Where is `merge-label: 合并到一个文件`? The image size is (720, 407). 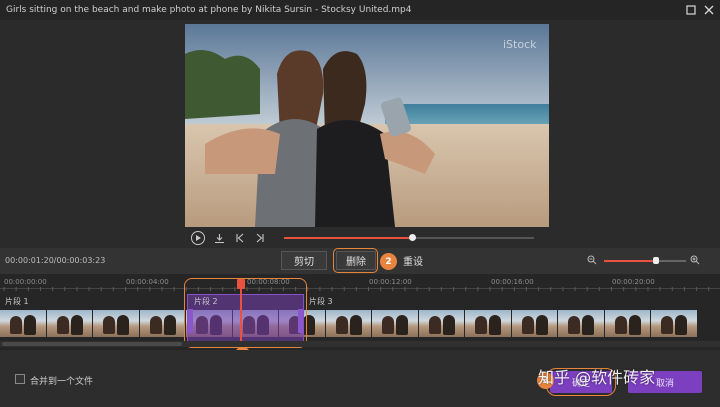 merge-label: 合并到一个文件 is located at coordinates (62, 382).